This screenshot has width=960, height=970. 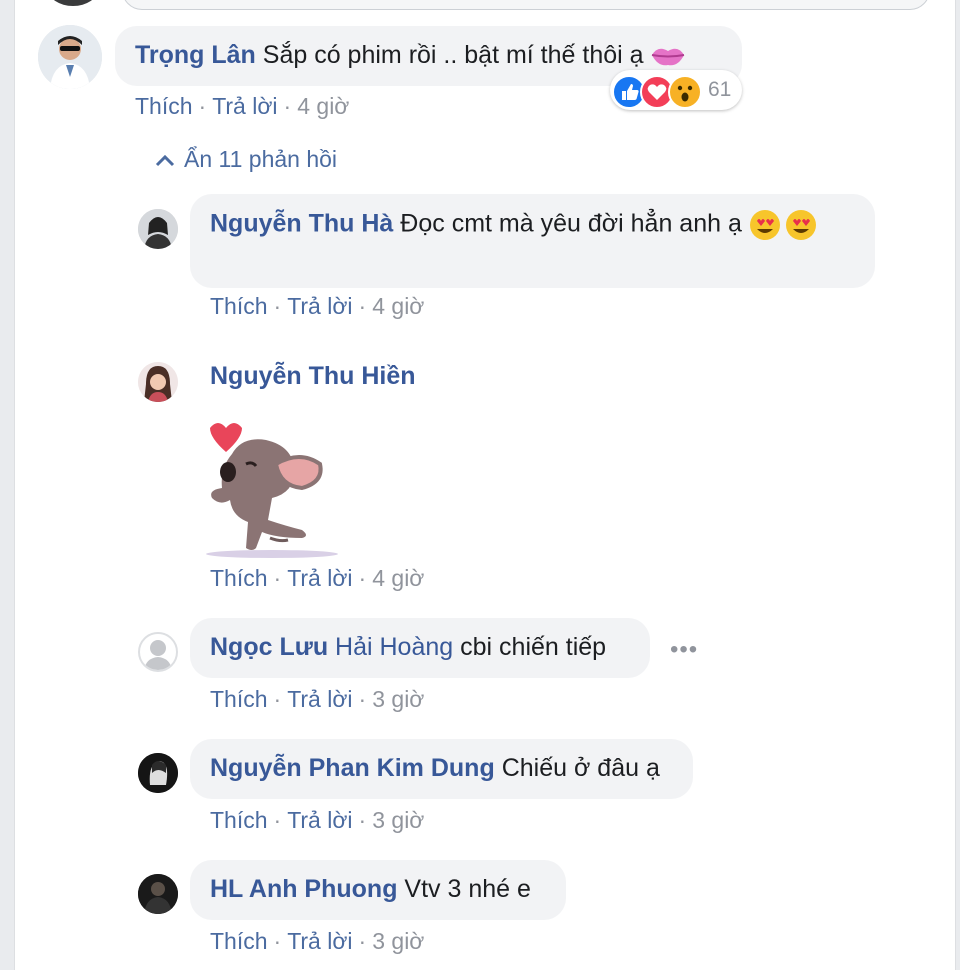 What do you see at coordinates (158, 655) in the screenshot?
I see `default-avatar-icon` at bounding box center [158, 655].